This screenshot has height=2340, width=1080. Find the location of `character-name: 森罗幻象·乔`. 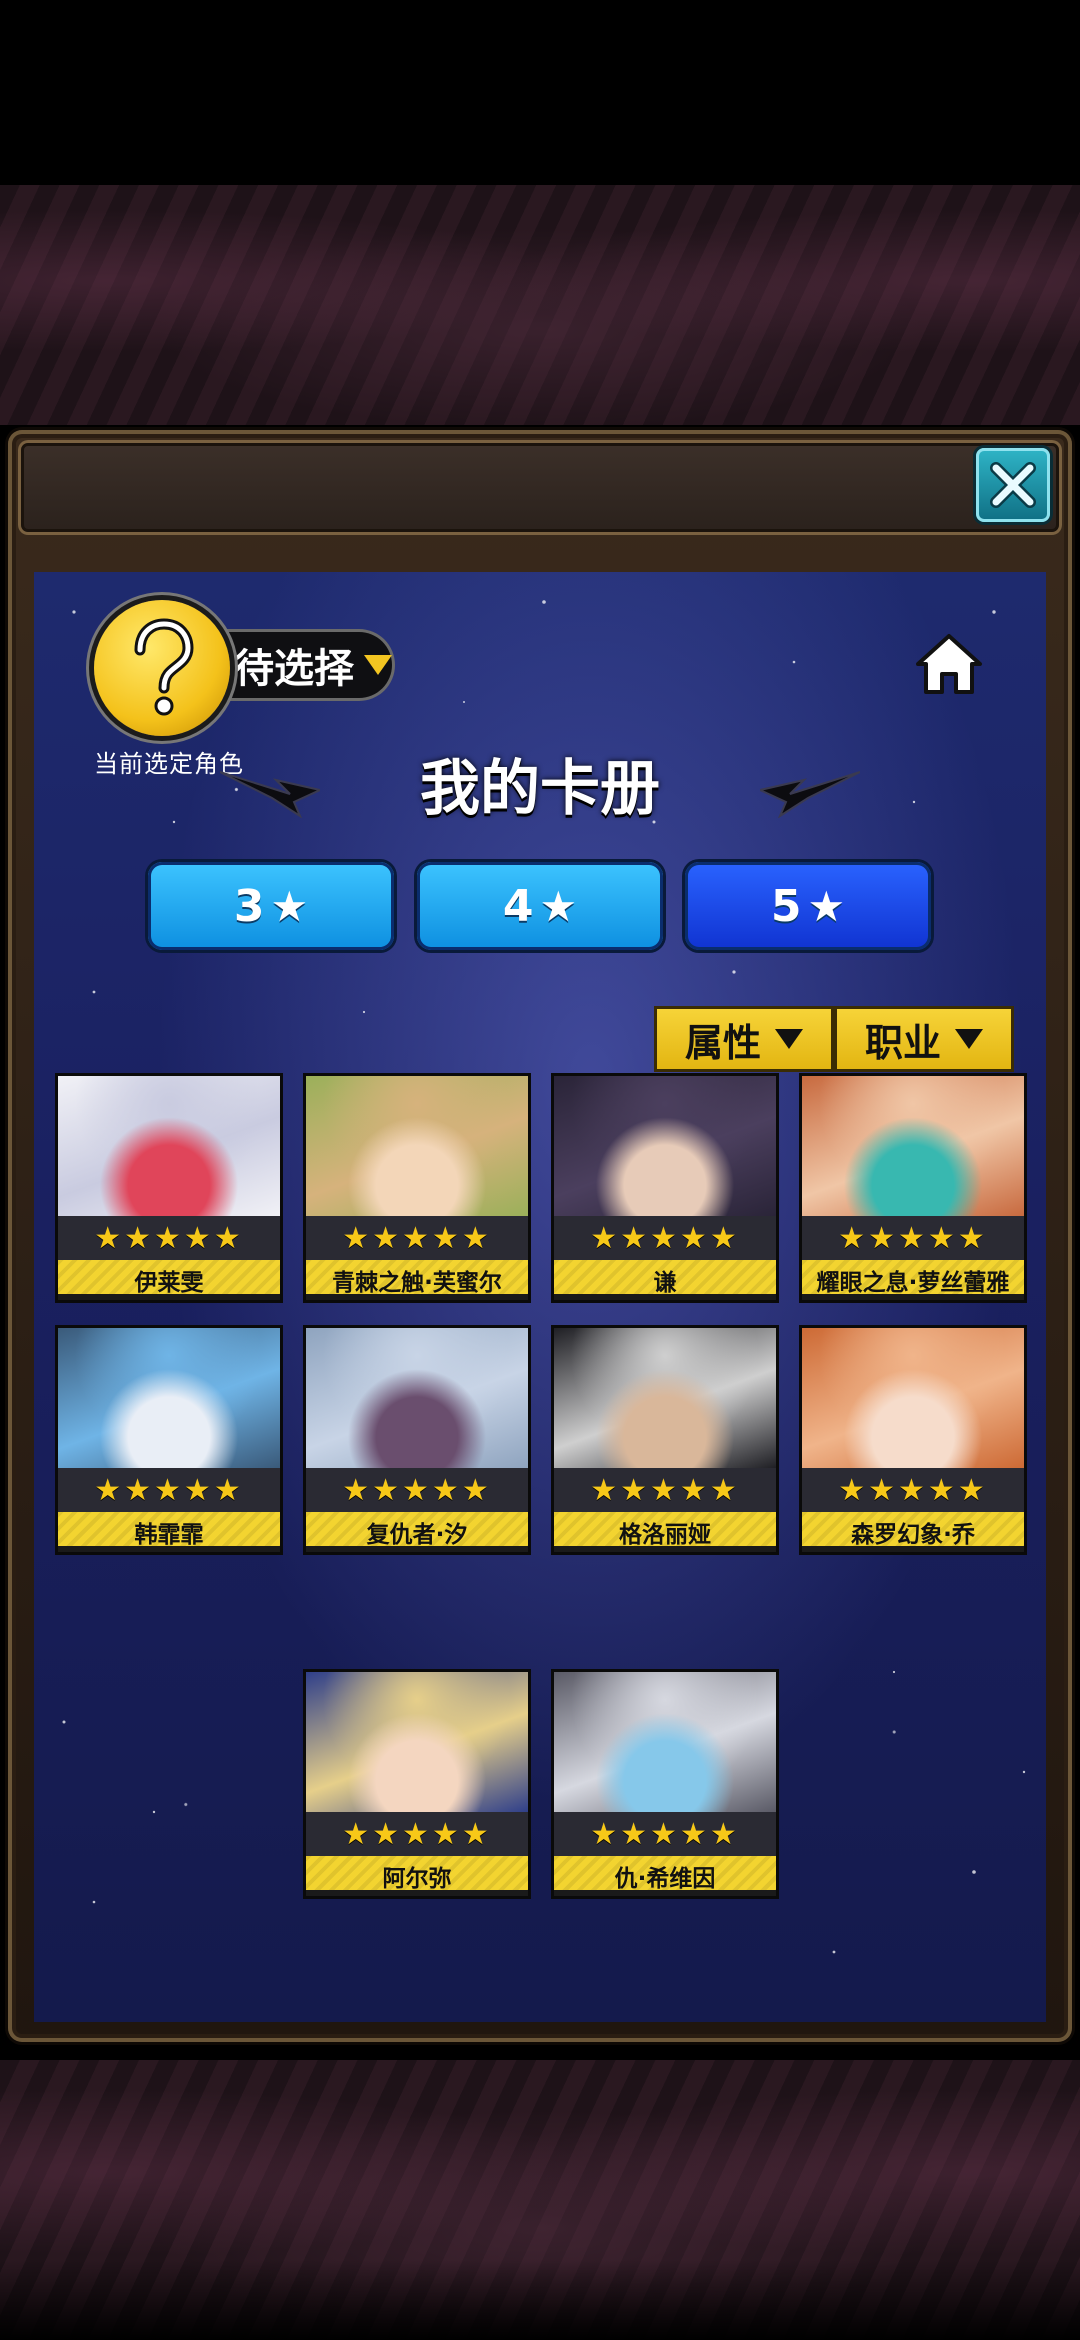

character-name: 森罗幻象·乔 is located at coordinates (913, 1532).